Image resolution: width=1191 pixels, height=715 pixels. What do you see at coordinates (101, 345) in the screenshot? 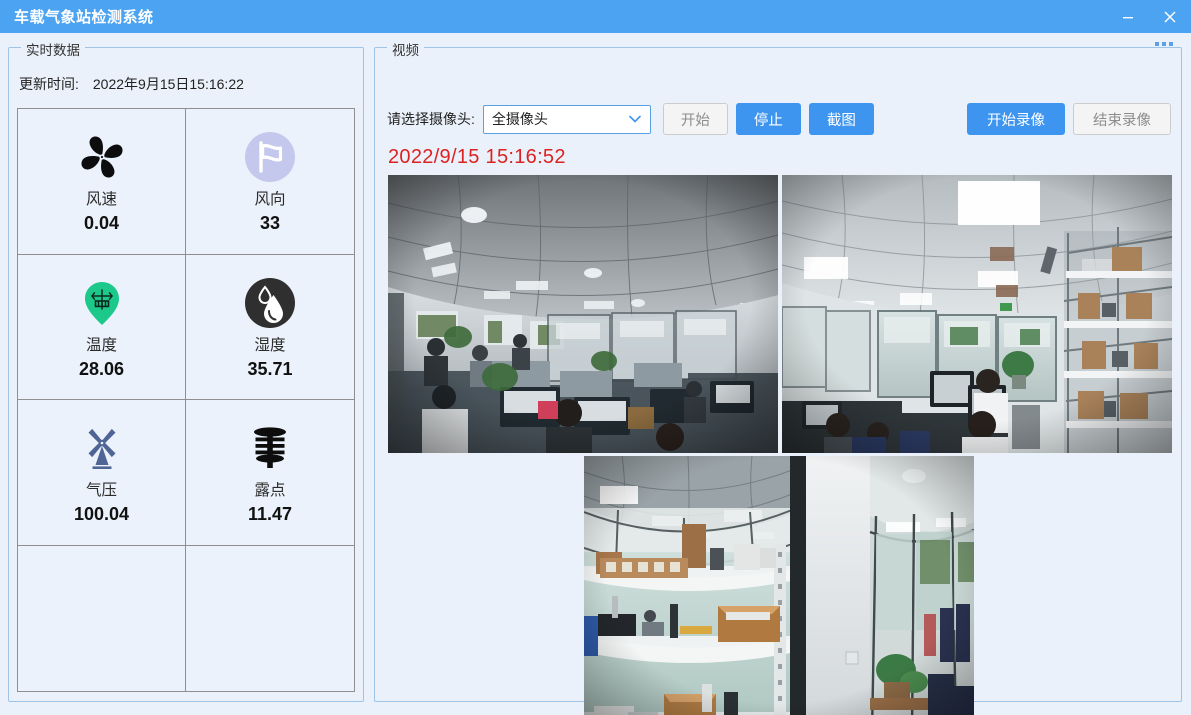
I see `sensor-label: 温度` at bounding box center [101, 345].